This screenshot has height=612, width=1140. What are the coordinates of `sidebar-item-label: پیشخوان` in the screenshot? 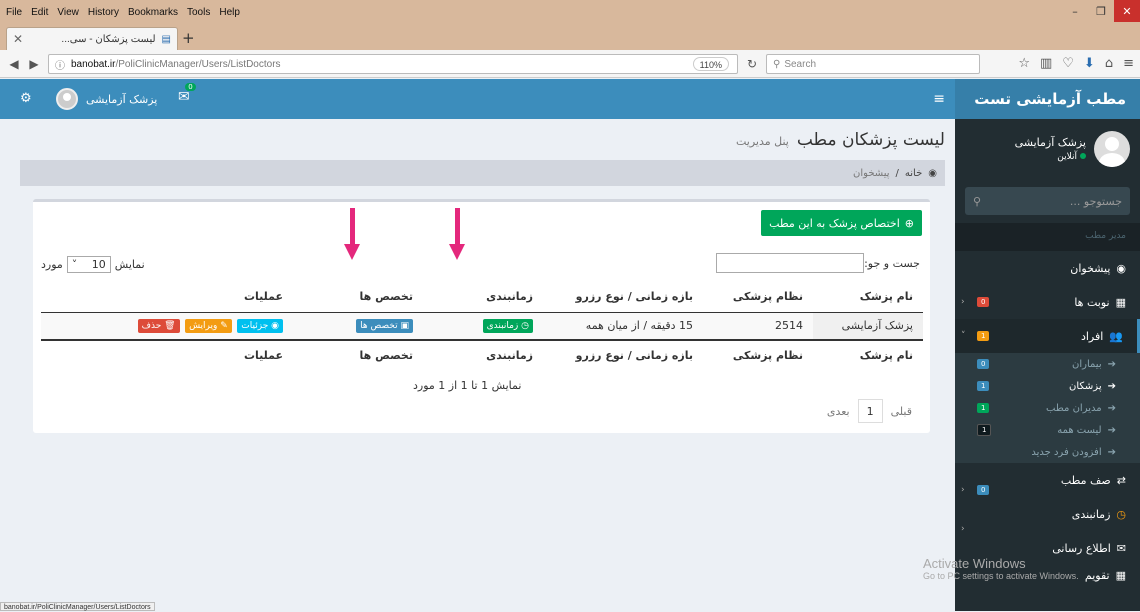 It's located at (1090, 268).